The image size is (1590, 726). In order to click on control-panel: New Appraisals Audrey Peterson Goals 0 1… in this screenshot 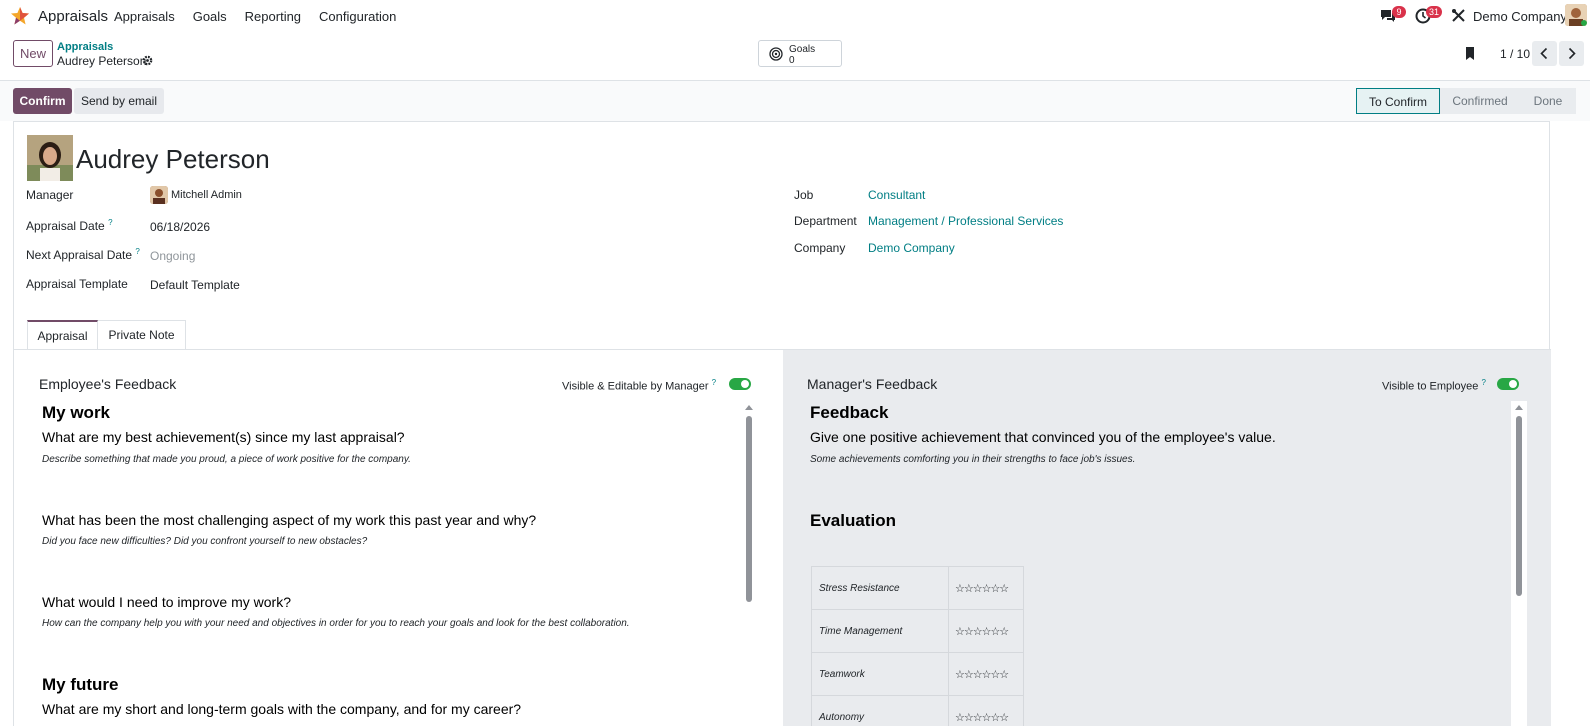, I will do `click(795, 56)`.